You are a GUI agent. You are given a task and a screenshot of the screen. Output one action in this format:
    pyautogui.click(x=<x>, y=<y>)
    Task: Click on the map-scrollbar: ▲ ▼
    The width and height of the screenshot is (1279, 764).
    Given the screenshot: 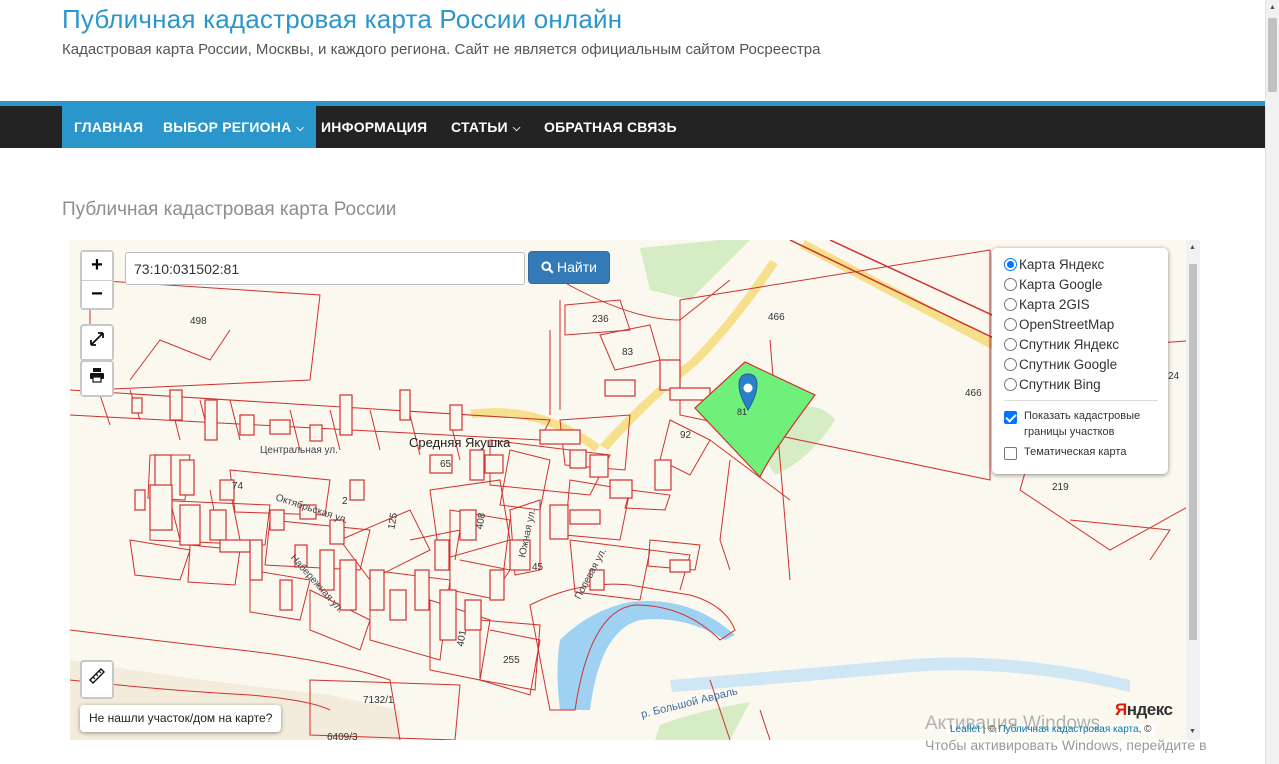 What is the action you would take?
    pyautogui.click(x=1193, y=490)
    